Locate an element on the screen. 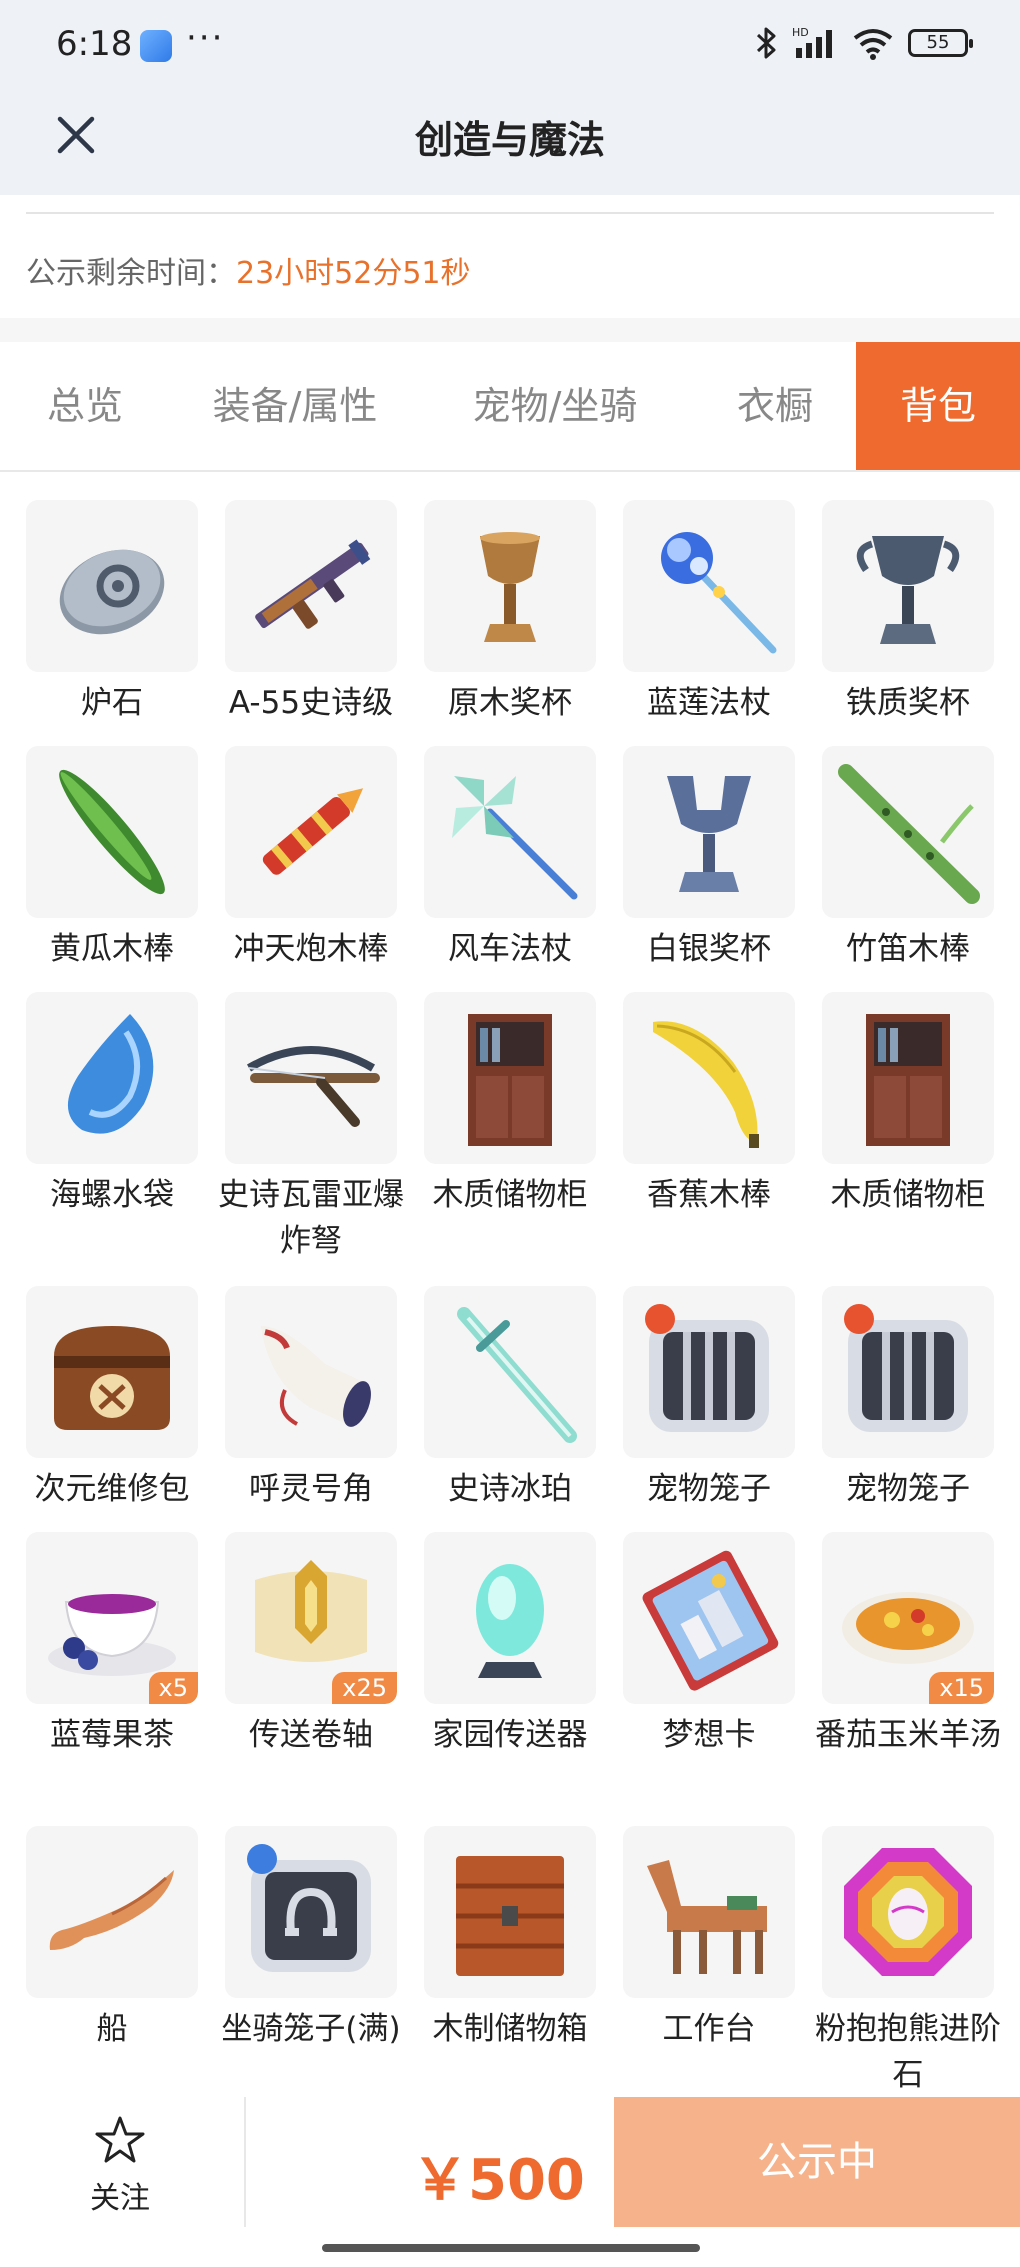 The width and height of the screenshot is (1020, 2267). banana-club-icon is located at coordinates (706, 1084).